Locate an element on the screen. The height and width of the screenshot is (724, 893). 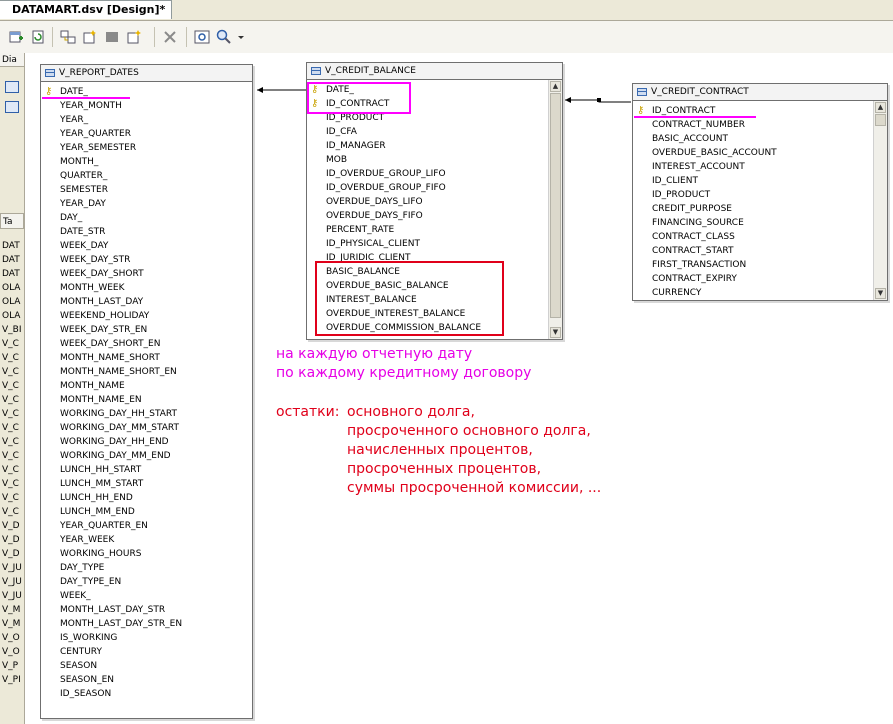
table-column-row: YEAR_ is located at coordinates (146, 120).